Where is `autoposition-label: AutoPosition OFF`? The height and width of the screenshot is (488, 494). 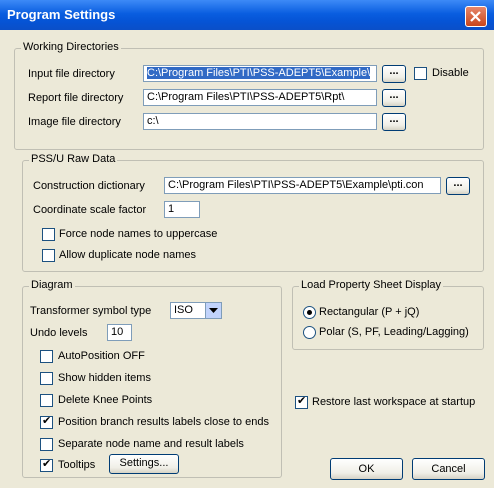 autoposition-label: AutoPosition OFF is located at coordinates (101, 356).